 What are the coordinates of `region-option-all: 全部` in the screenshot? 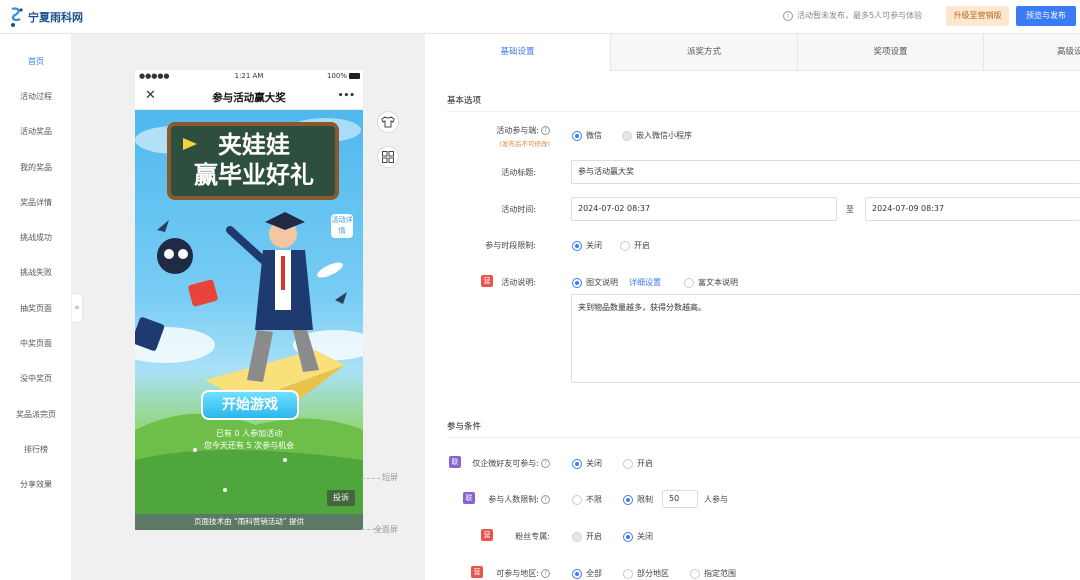 It's located at (587, 573).